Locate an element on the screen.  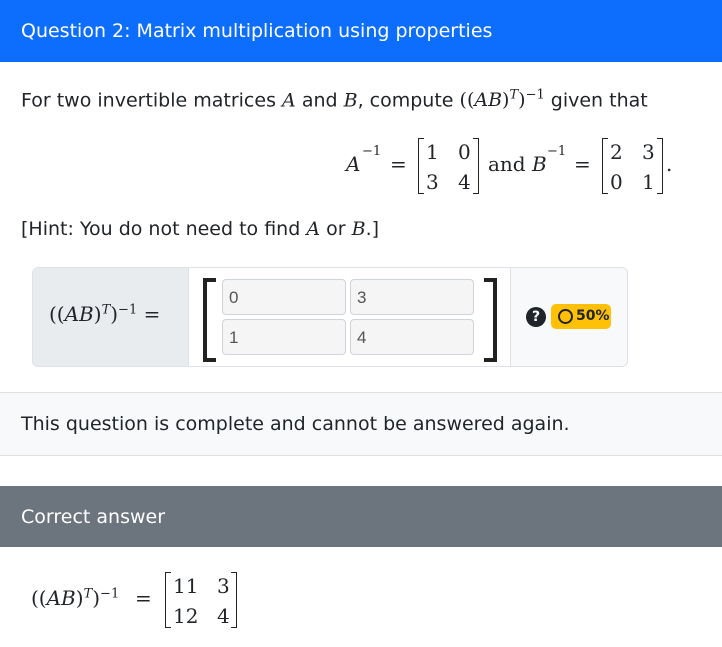
correct-cell: 3 is located at coordinates (223, 586).